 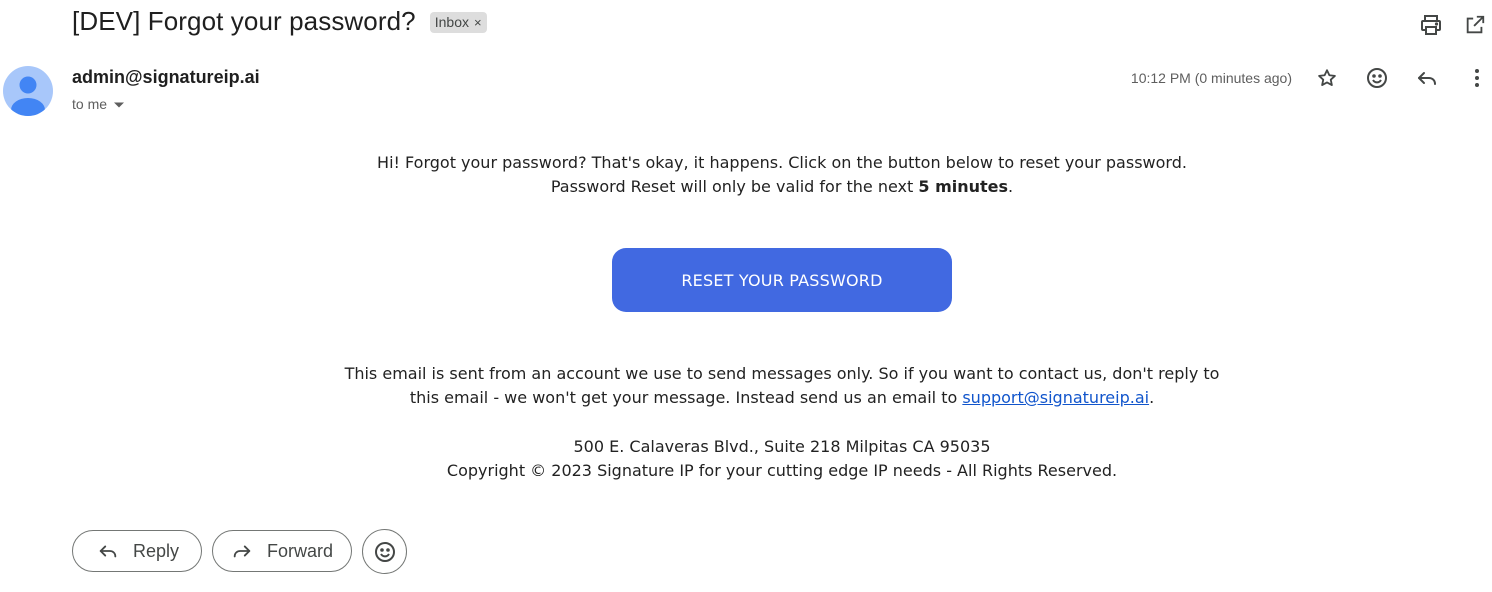 I want to click on sender-email: admin@signatureip.ai, so click(x=166, y=77).